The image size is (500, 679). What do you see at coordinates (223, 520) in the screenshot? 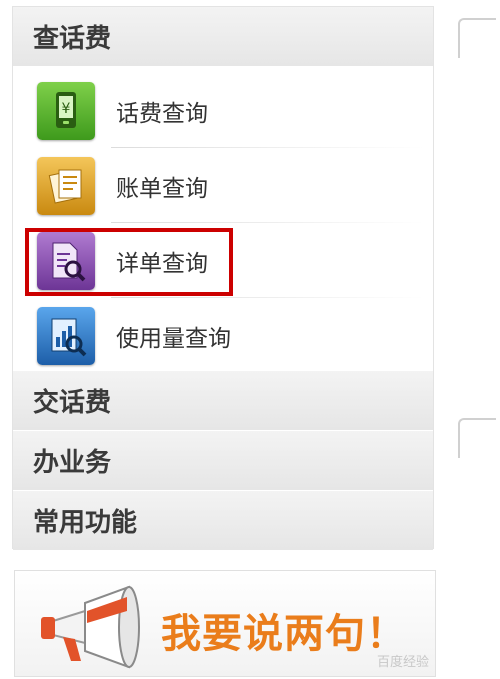
I see `section-header-common-functions: 常用功能` at bounding box center [223, 520].